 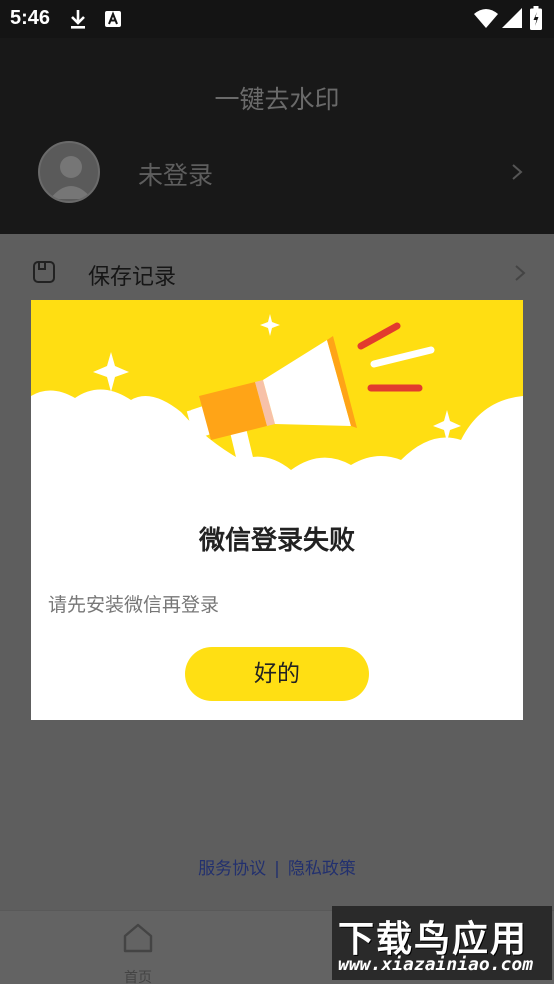 I want to click on tab-home: 首页, so click(x=138, y=952).